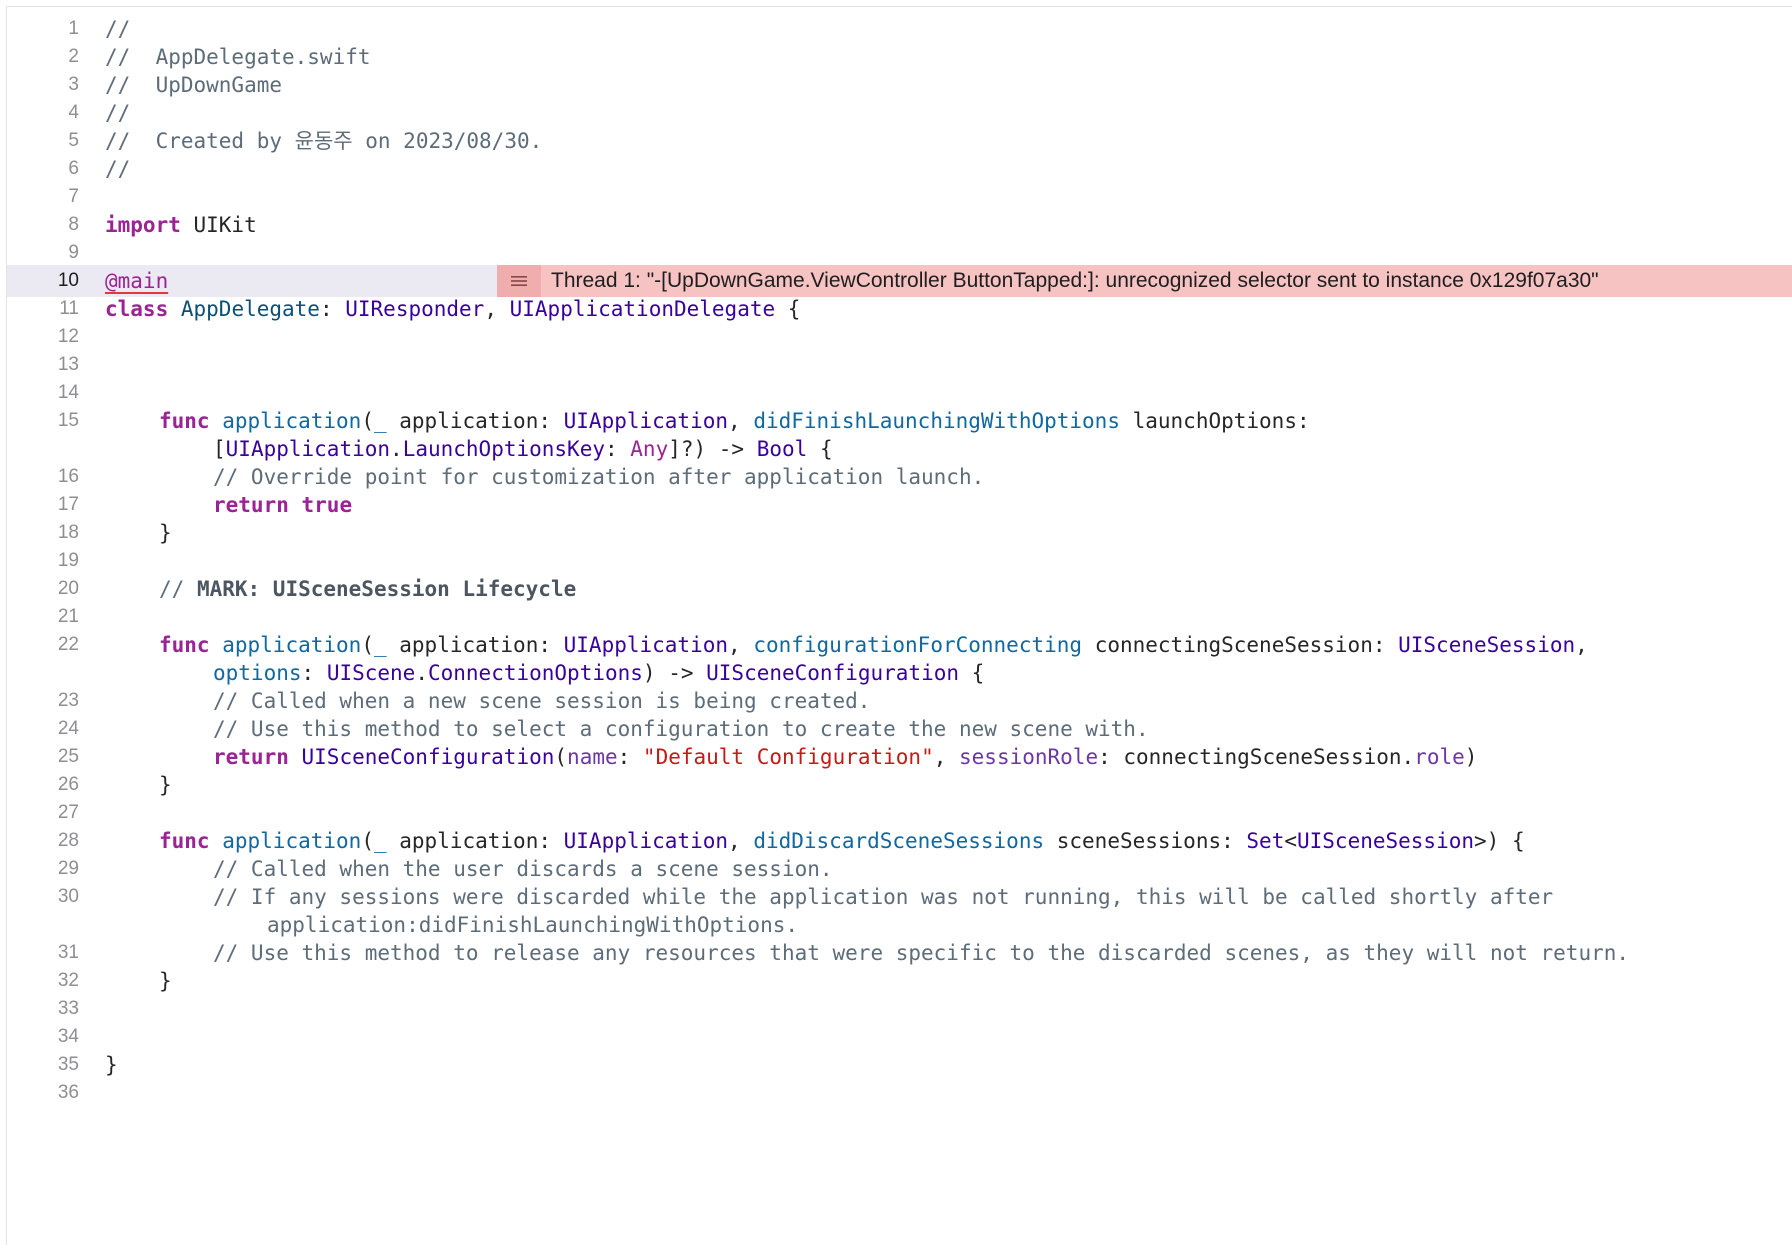  Describe the element at coordinates (143, 225) in the screenshot. I see `keyword: import` at that location.